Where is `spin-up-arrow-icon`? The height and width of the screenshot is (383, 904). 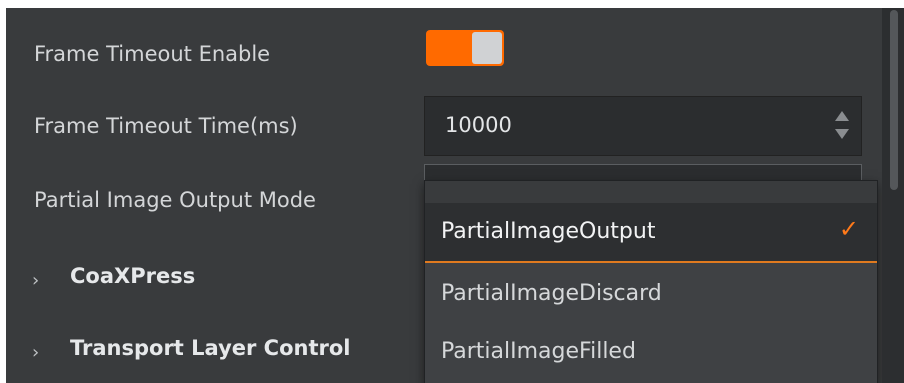 spin-up-arrow-icon is located at coordinates (842, 116).